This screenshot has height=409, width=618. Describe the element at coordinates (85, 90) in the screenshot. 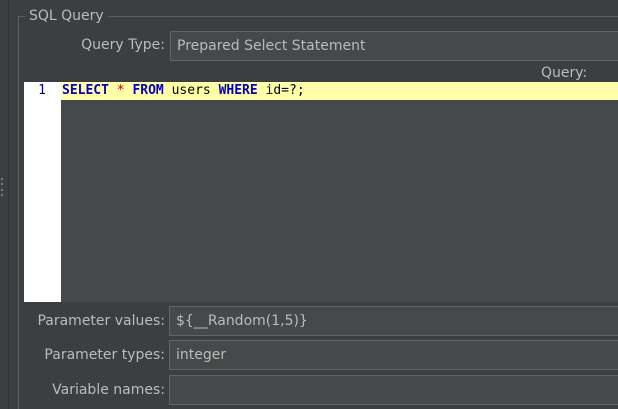

I see `sql-keyword-select: SELECT` at that location.